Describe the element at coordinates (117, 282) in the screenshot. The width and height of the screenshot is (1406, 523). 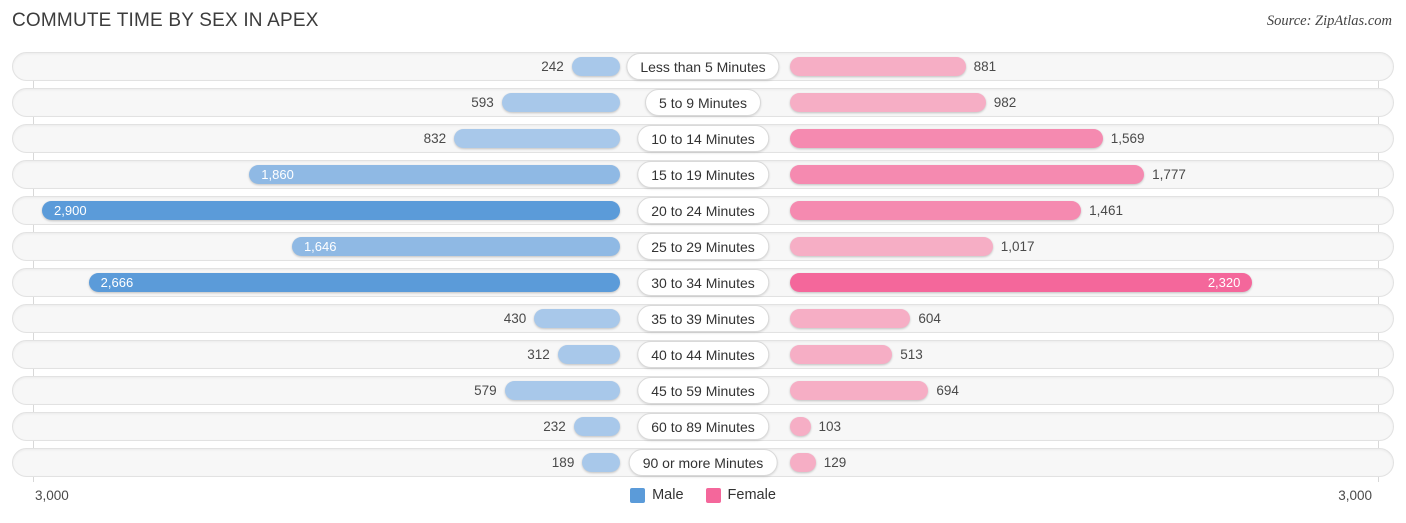
I see `value-label-male: 2,666` at that location.